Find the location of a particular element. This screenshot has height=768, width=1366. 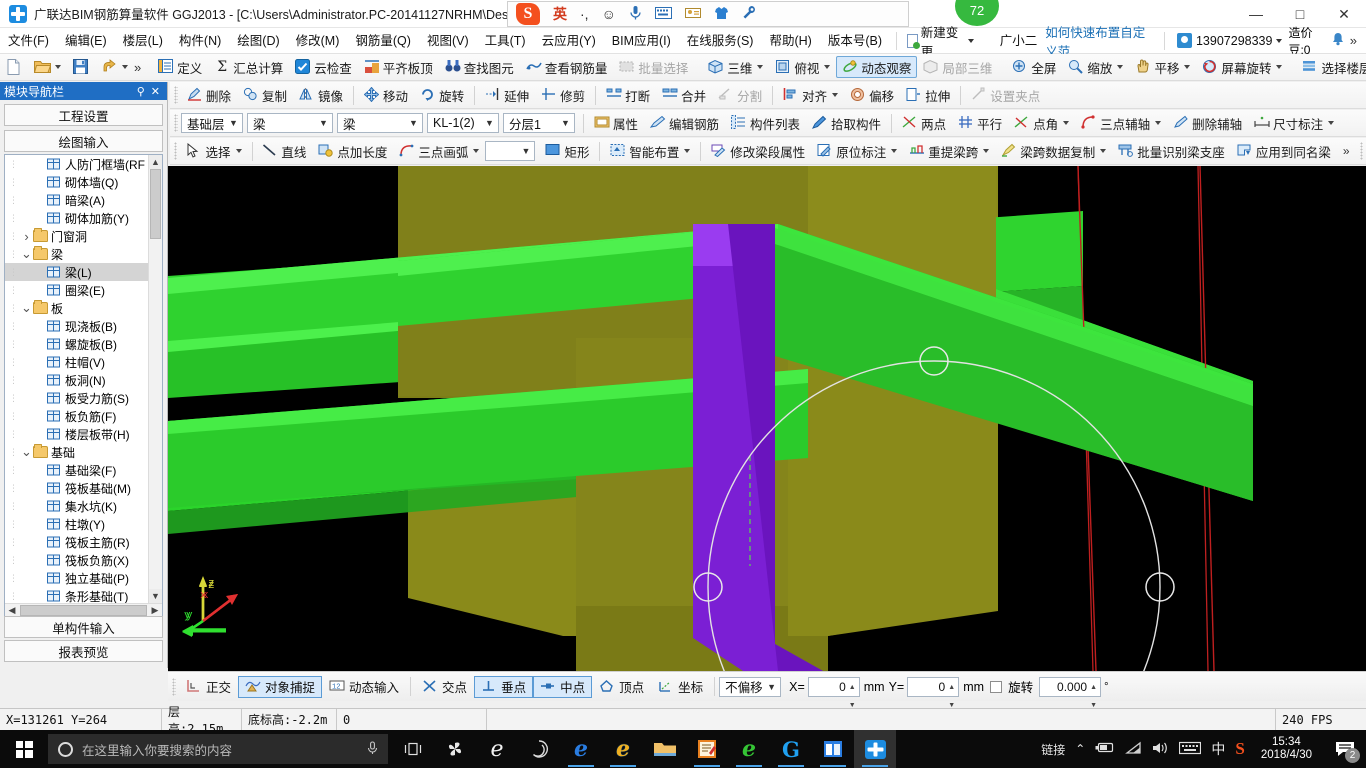

tree-item: ⋮ 砌体墙(Q) is located at coordinates (76, 182).